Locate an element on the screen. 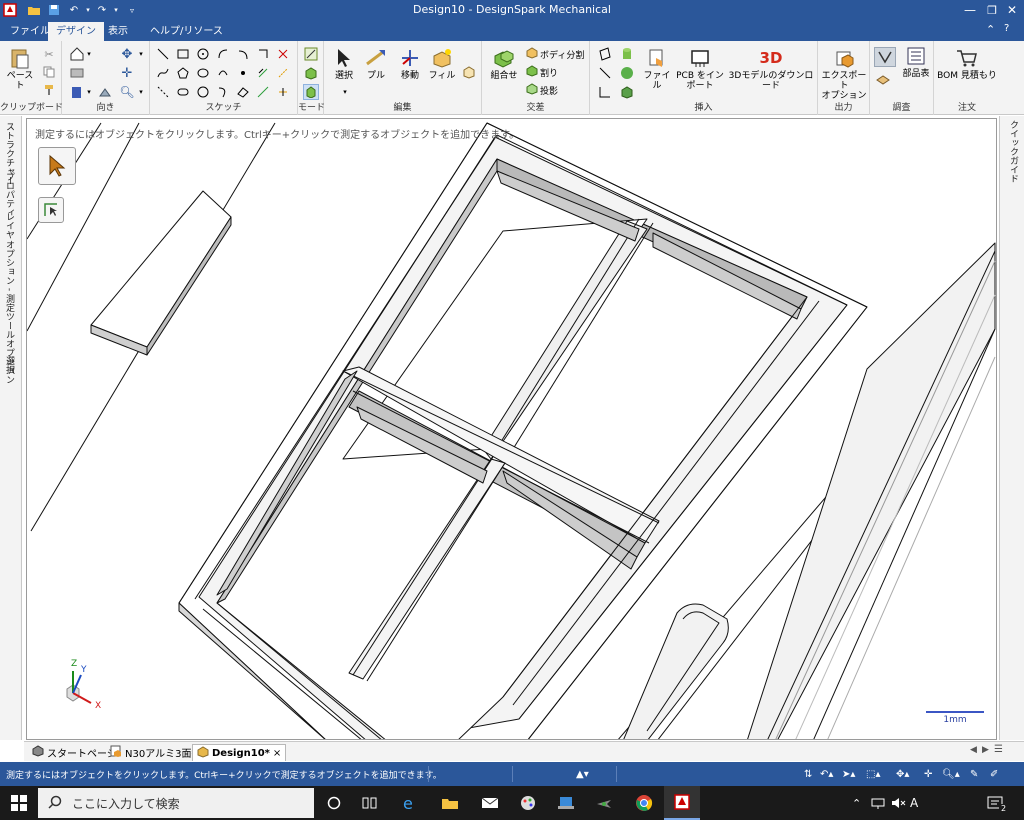 The height and width of the screenshot is (820, 1024). tab-view: 表示 is located at coordinates (118, 31).